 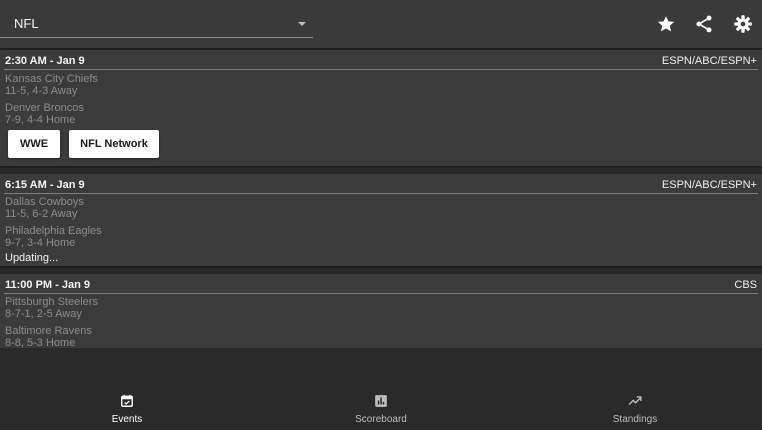 I want to click on away-team-name: Kansas City Chiefs, so click(x=51, y=79).